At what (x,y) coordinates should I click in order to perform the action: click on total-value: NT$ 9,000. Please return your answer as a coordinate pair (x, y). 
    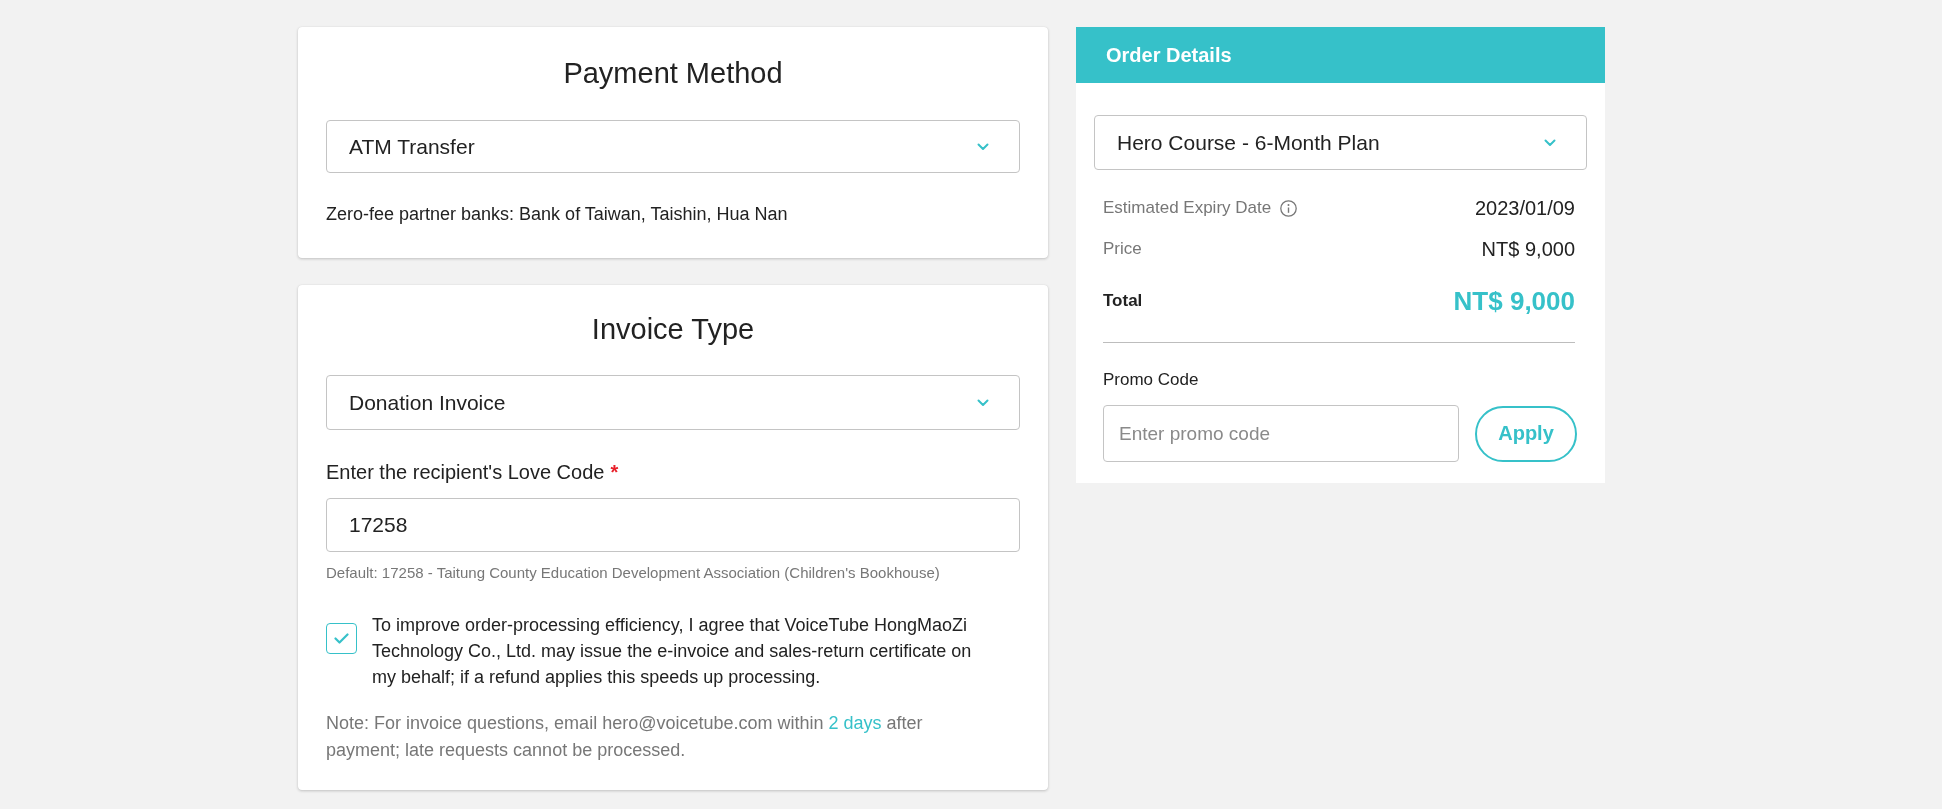
    Looking at the image, I should click on (1514, 301).